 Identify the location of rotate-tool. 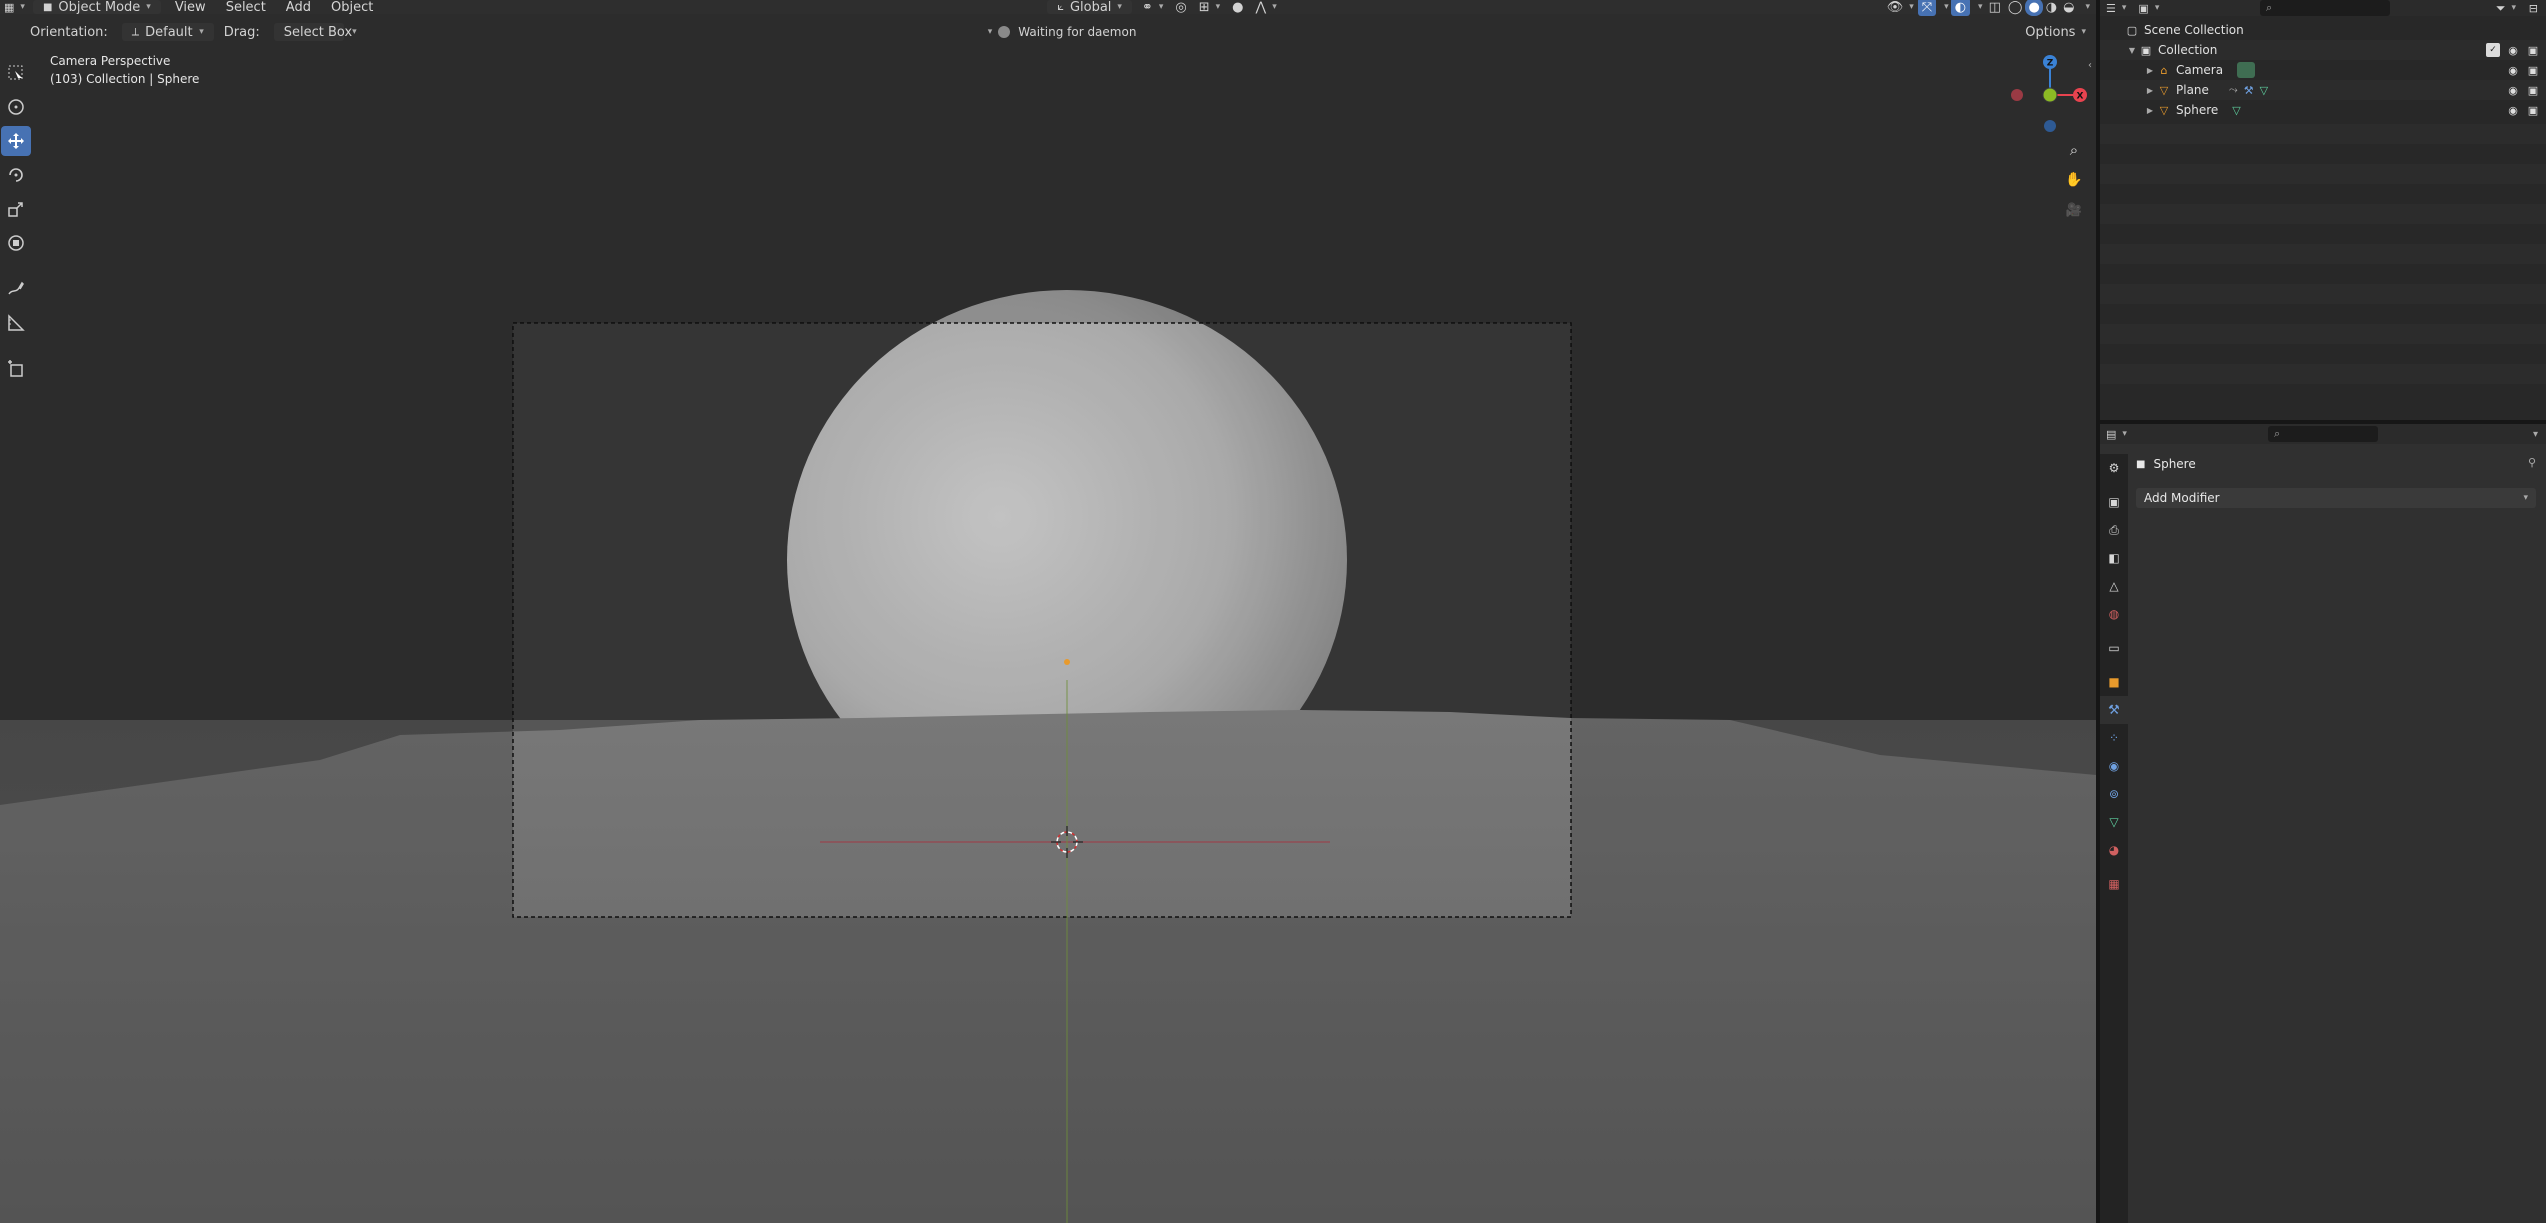
(16, 175).